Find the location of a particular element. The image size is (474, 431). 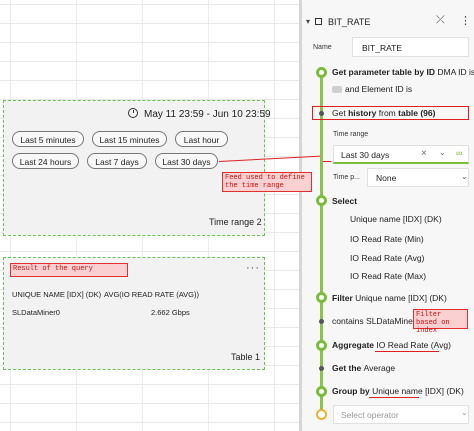

preset-last-hour: Last hour is located at coordinates (201, 139).